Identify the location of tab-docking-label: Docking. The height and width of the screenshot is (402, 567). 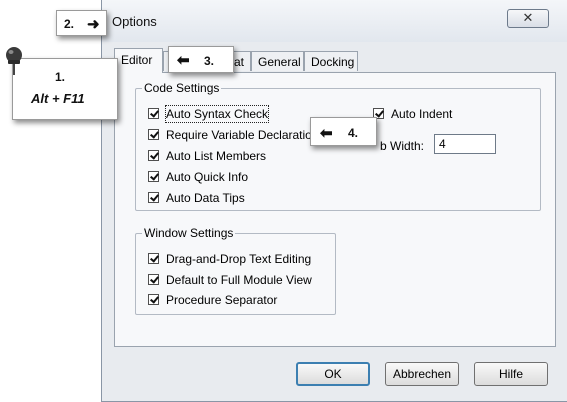
(333, 62).